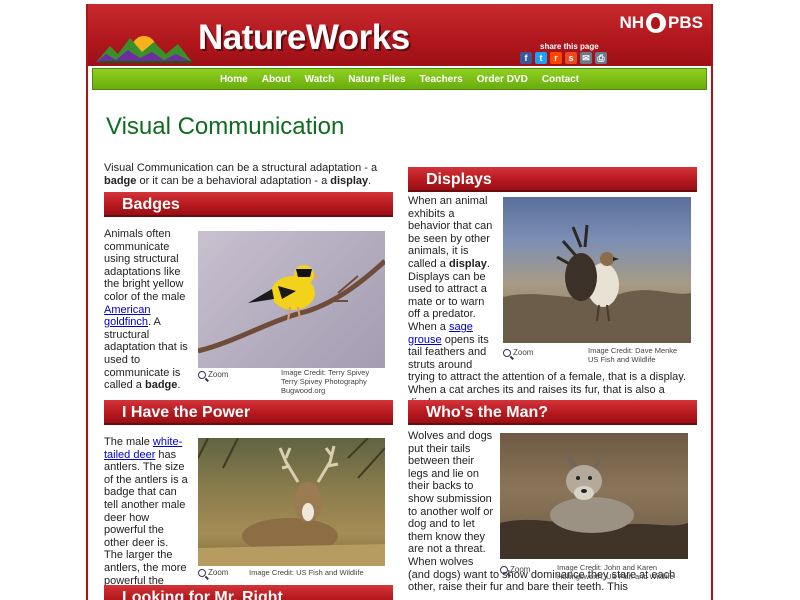 The height and width of the screenshot is (600, 800). Describe the element at coordinates (233, 180) in the screenshot. I see `intro-text-2: or it can be a behavioral adaptation - a` at that location.